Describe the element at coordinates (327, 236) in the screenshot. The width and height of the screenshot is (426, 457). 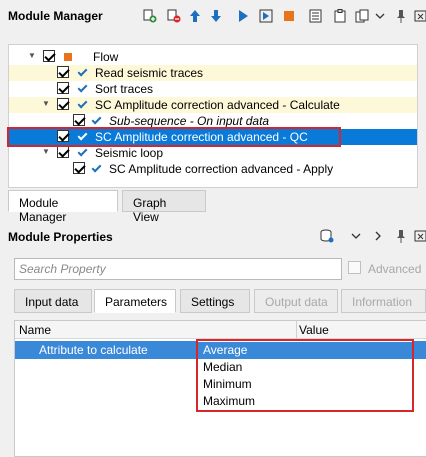
I see `database-icon` at that location.